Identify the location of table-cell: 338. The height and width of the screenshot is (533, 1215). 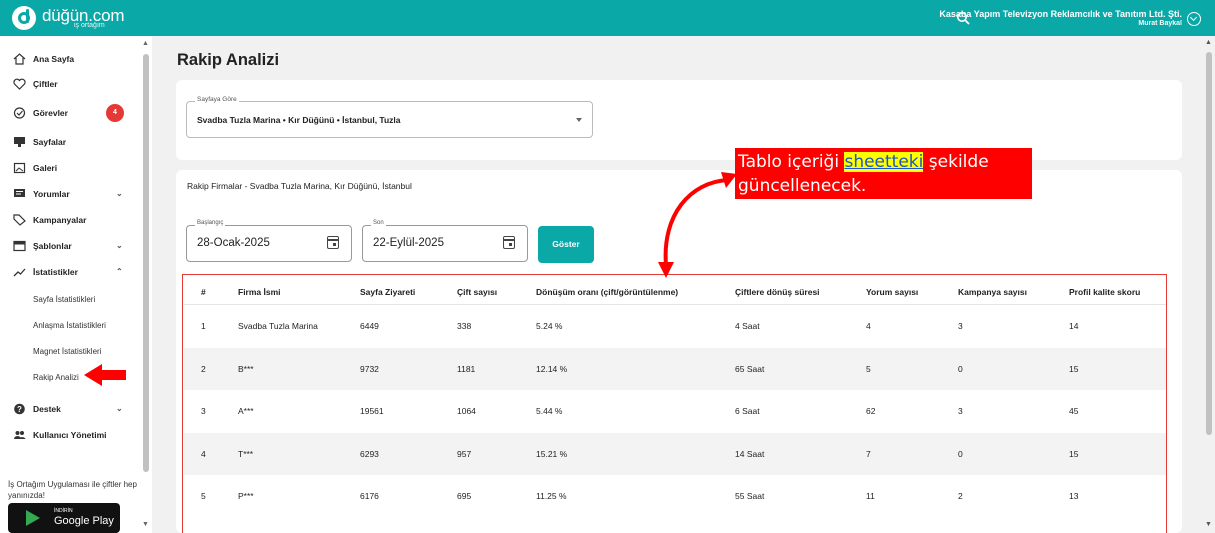
(464, 326).